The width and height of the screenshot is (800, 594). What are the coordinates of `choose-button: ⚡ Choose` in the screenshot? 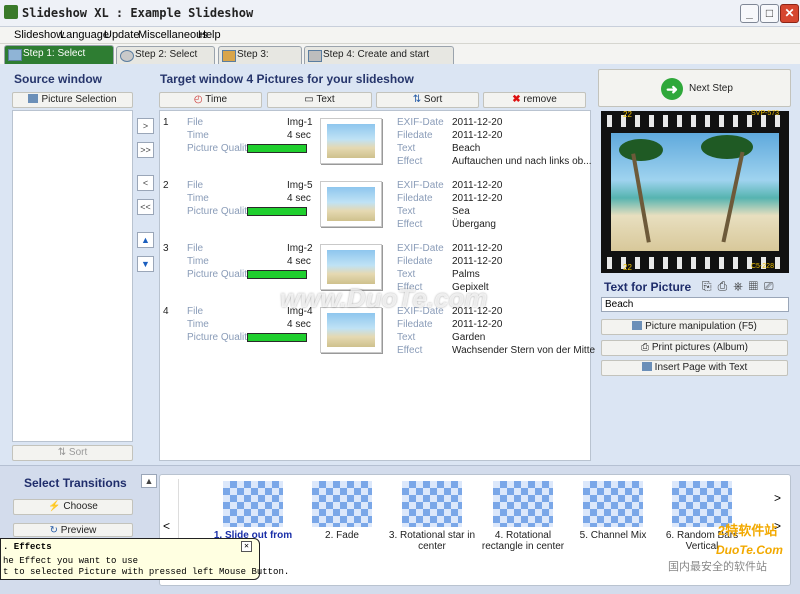 It's located at (73, 507).